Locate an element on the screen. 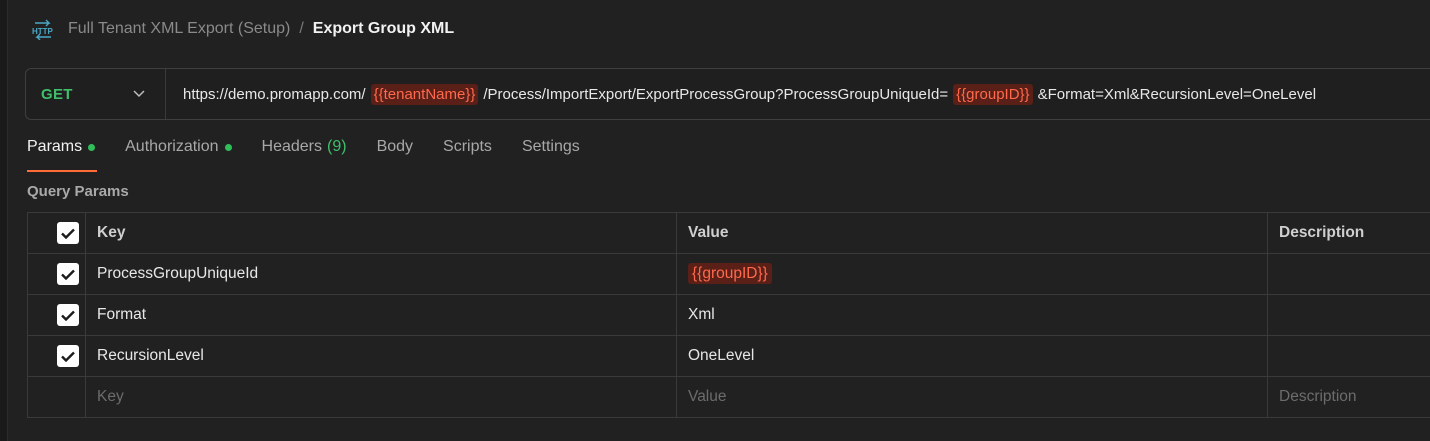  param-key: ProcessGroupUniqueId is located at coordinates (178, 273).